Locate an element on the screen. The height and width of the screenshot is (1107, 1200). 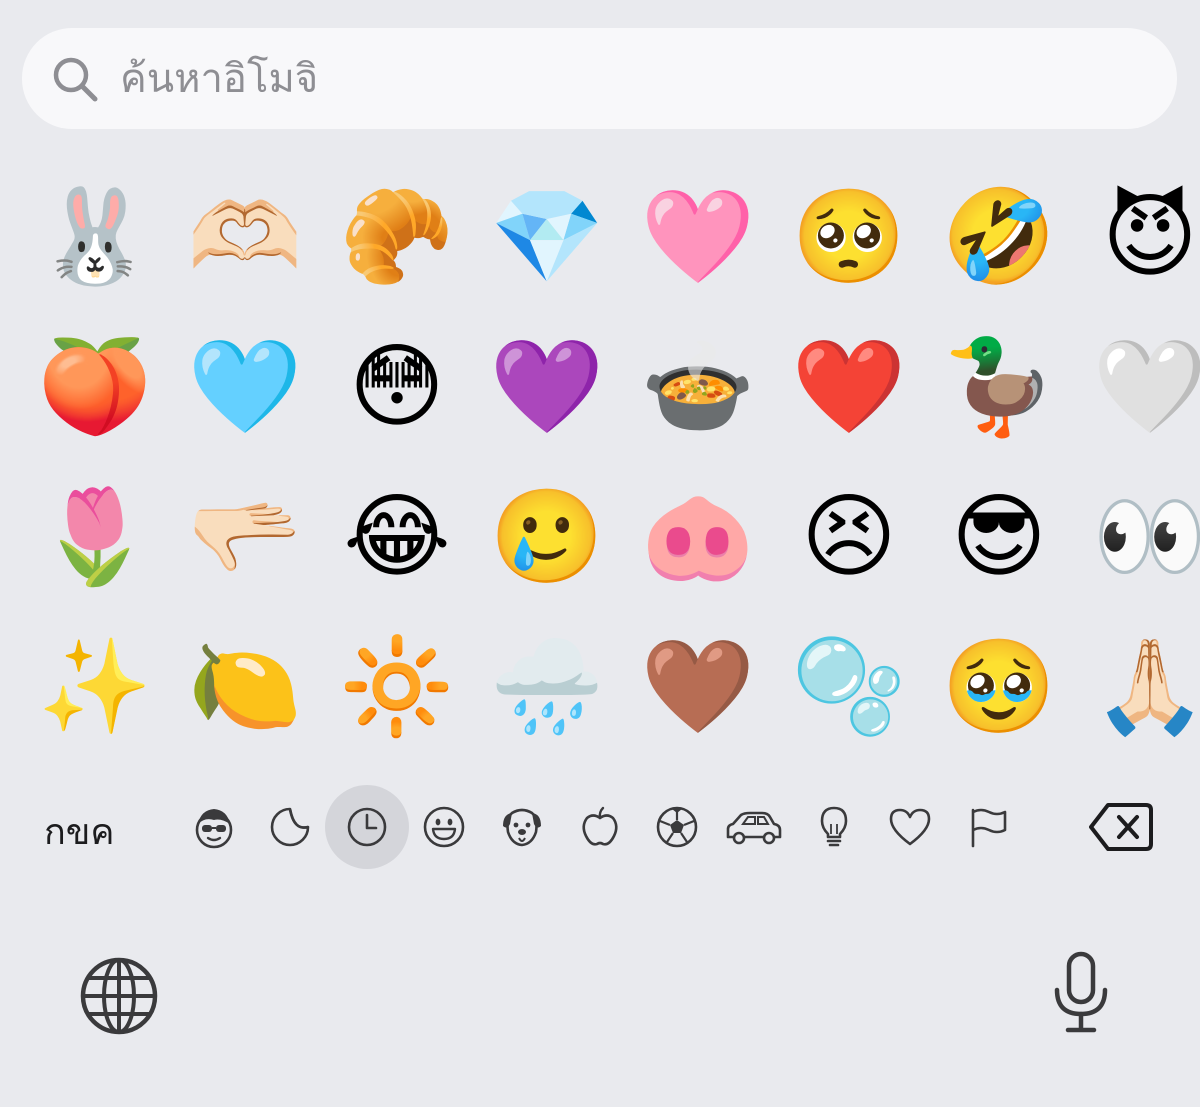
delete-backspace-icon is located at coordinates (1121, 827).